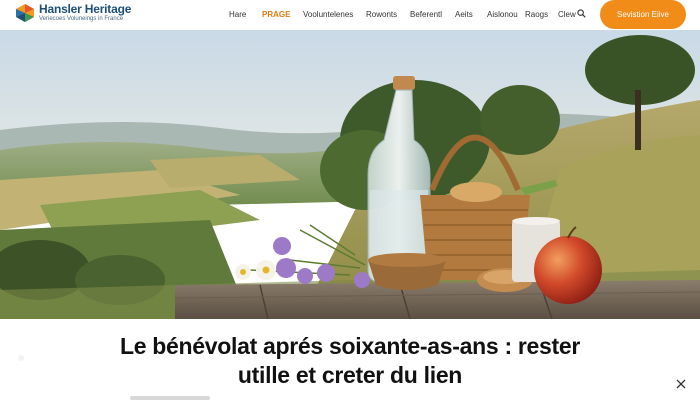 Image resolution: width=700 pixels, height=400 pixels. Describe the element at coordinates (328, 14) in the screenshot. I see `nav-item-vooluntelenes: Vooluntelenes` at that location.